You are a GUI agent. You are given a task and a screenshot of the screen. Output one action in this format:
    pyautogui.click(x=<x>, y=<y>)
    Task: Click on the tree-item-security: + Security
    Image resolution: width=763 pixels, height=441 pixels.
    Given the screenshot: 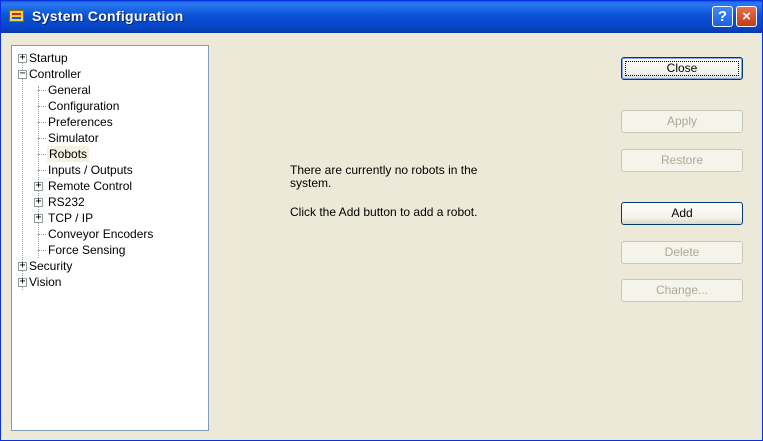 What is the action you would take?
    pyautogui.click(x=110, y=266)
    